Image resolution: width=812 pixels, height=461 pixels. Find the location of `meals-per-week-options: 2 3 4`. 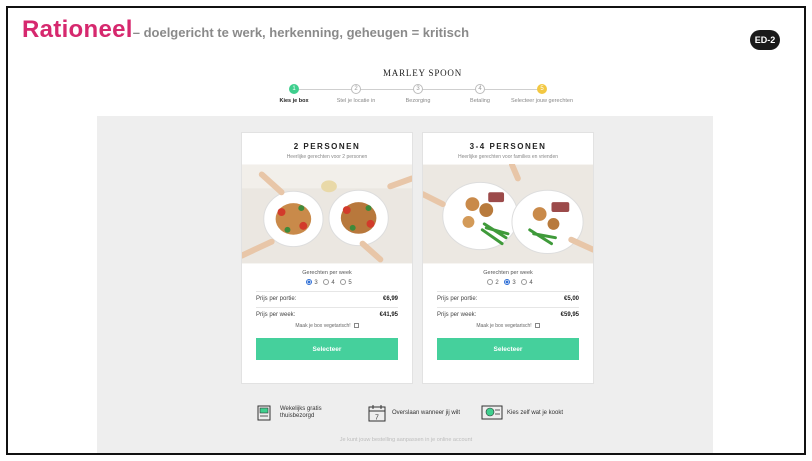

meals-per-week-options: 2 3 4 is located at coordinates (508, 282).